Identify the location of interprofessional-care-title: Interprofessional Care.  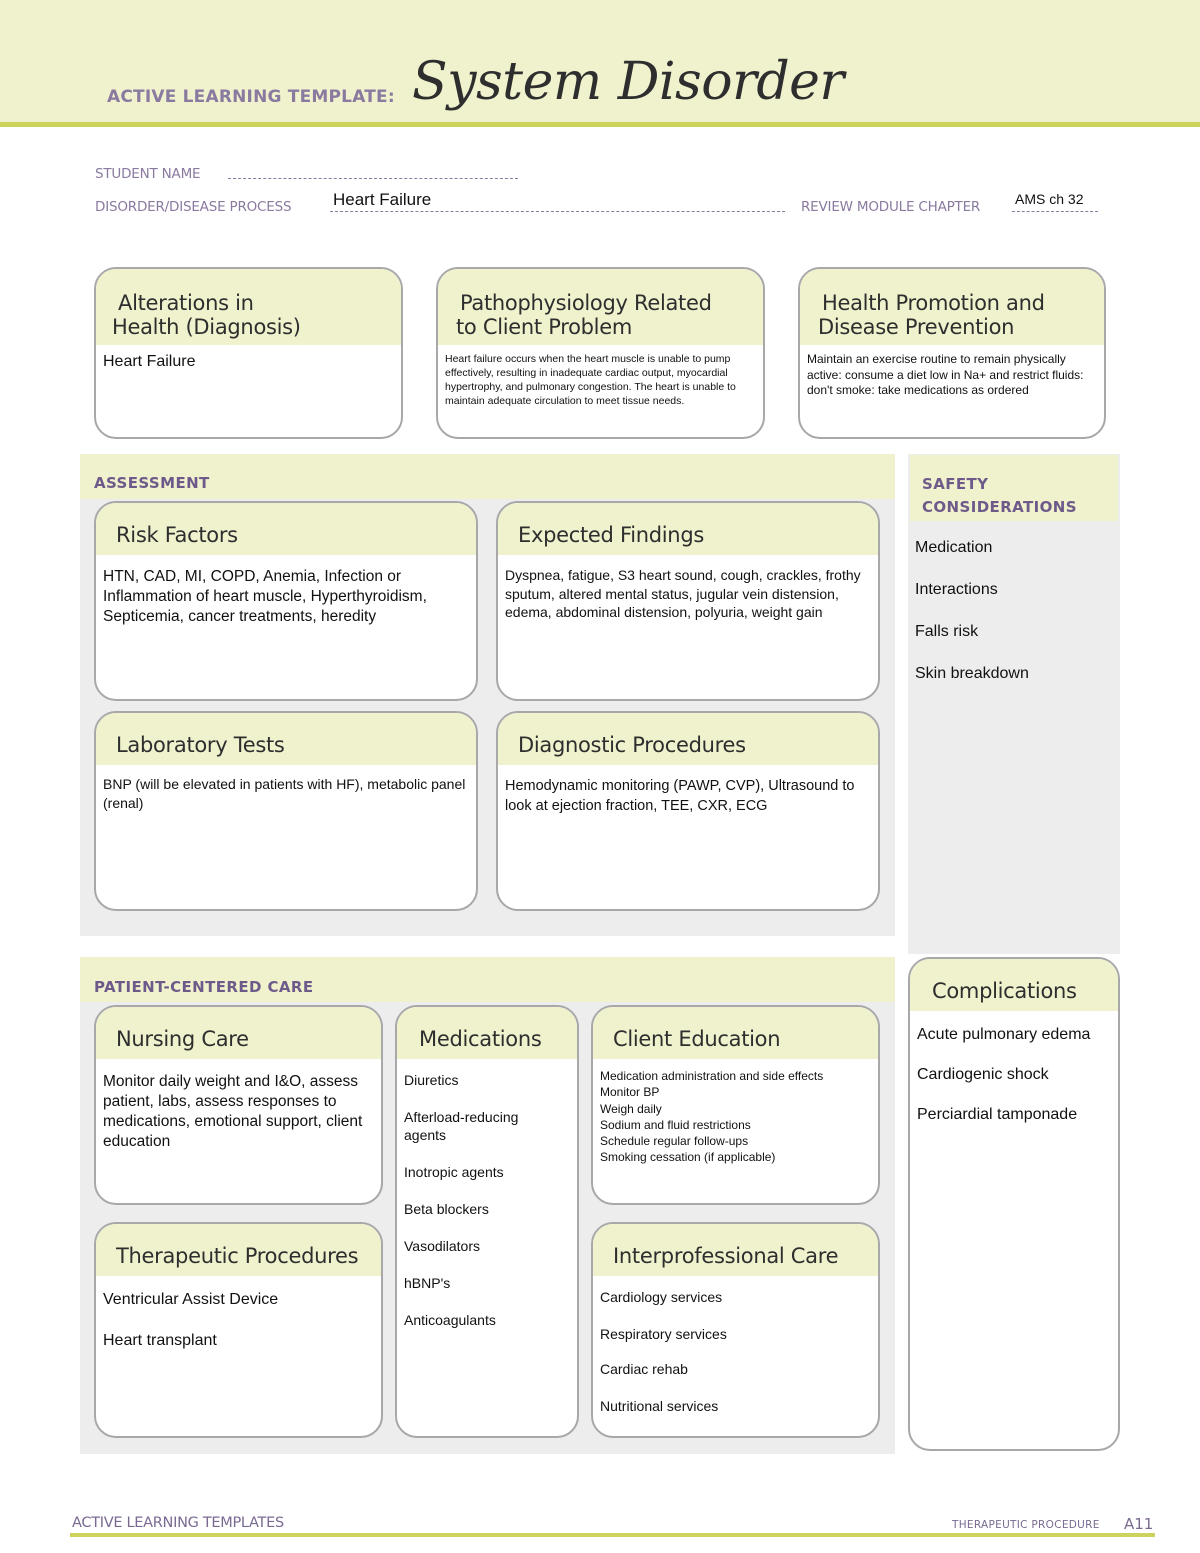
(726, 1256).